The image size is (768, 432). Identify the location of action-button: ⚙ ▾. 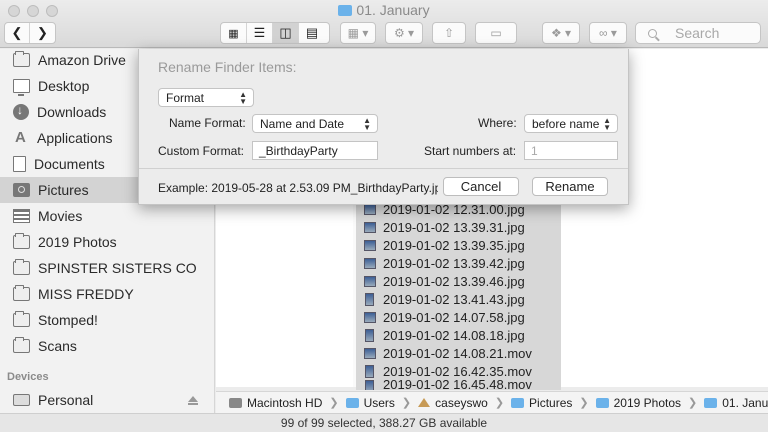
(404, 33).